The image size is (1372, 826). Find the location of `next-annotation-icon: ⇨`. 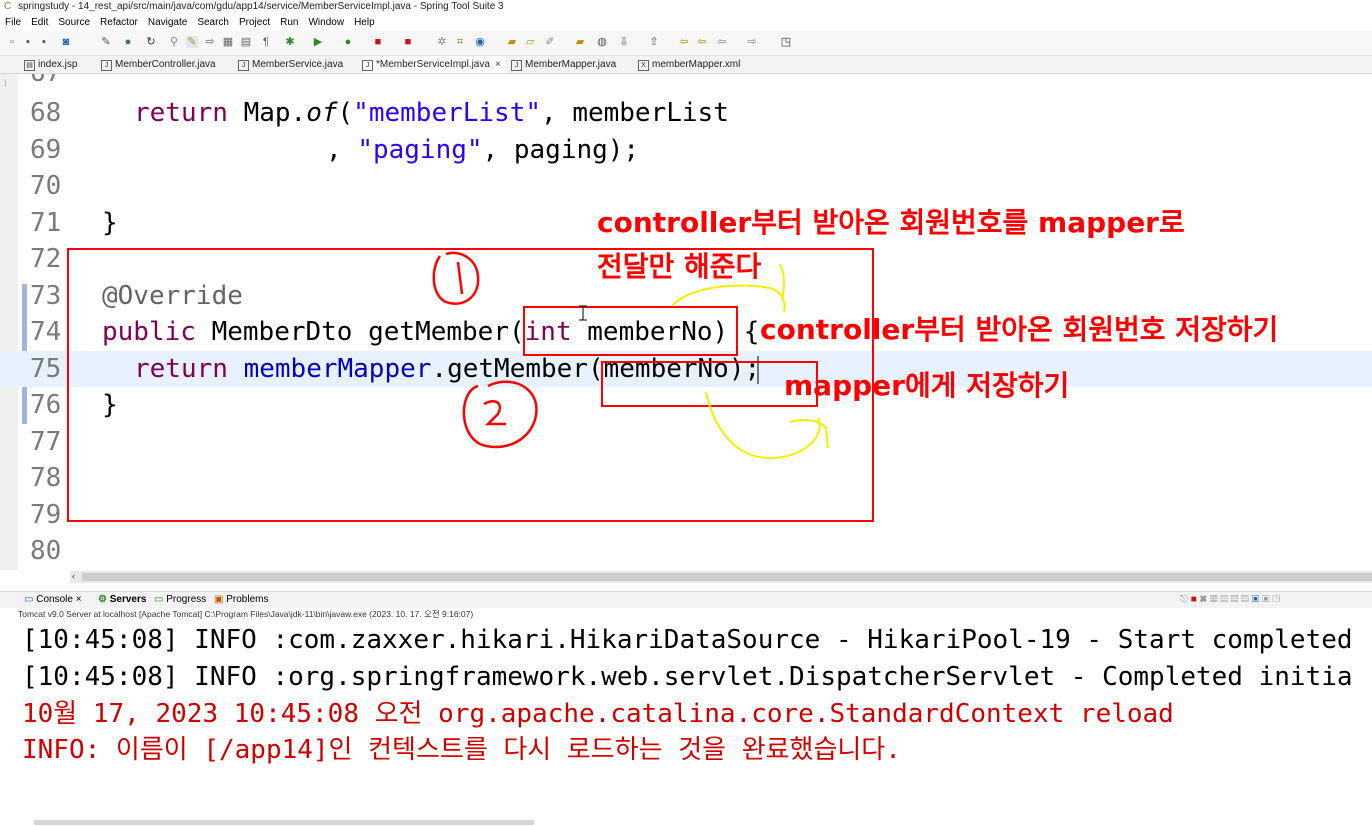

next-annotation-icon: ⇨ is located at coordinates (210, 42).